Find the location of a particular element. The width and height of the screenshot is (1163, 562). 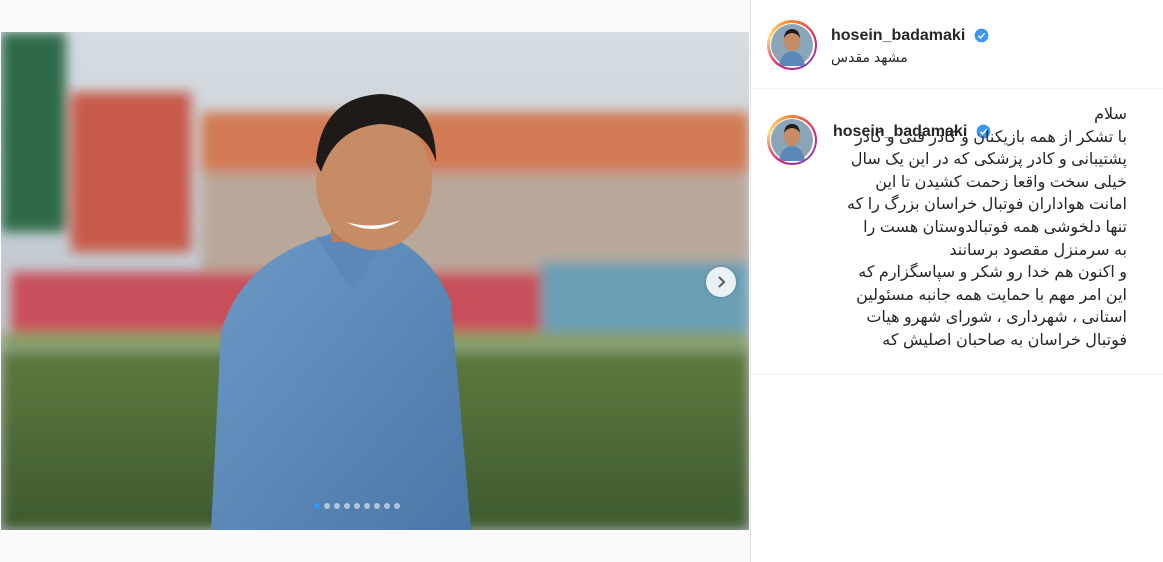

caption-line: امانت هواداران فوتبال خراسان بزرگ را که is located at coordinates (987, 205).